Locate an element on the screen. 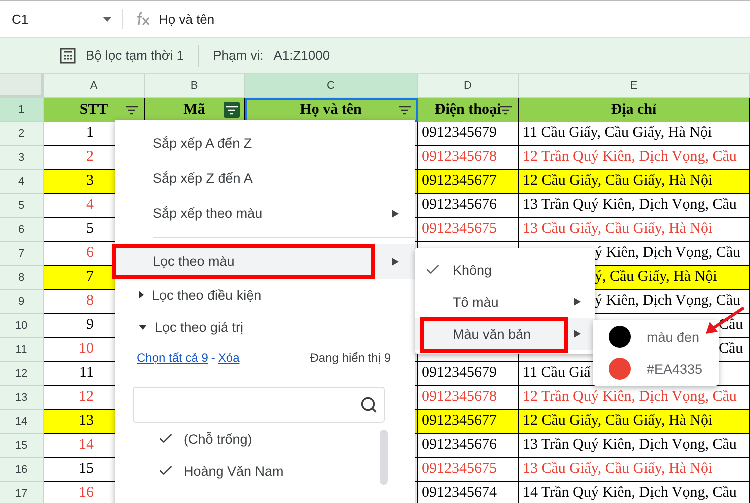 The height and width of the screenshot is (503, 750). cell-text: 16 is located at coordinates (86, 493).